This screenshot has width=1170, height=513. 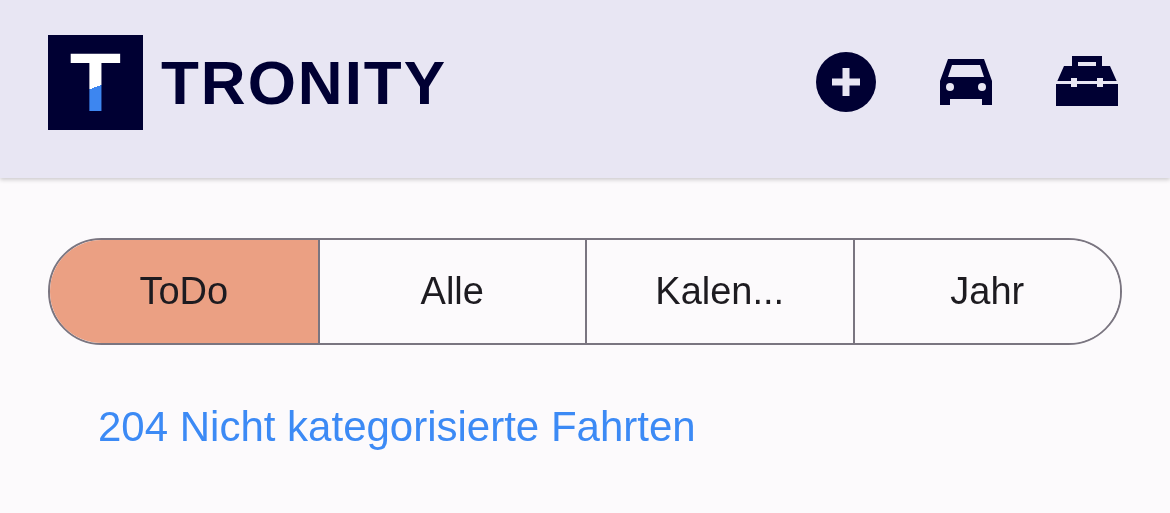 I want to click on logo-text: TRONITY, so click(x=304, y=82).